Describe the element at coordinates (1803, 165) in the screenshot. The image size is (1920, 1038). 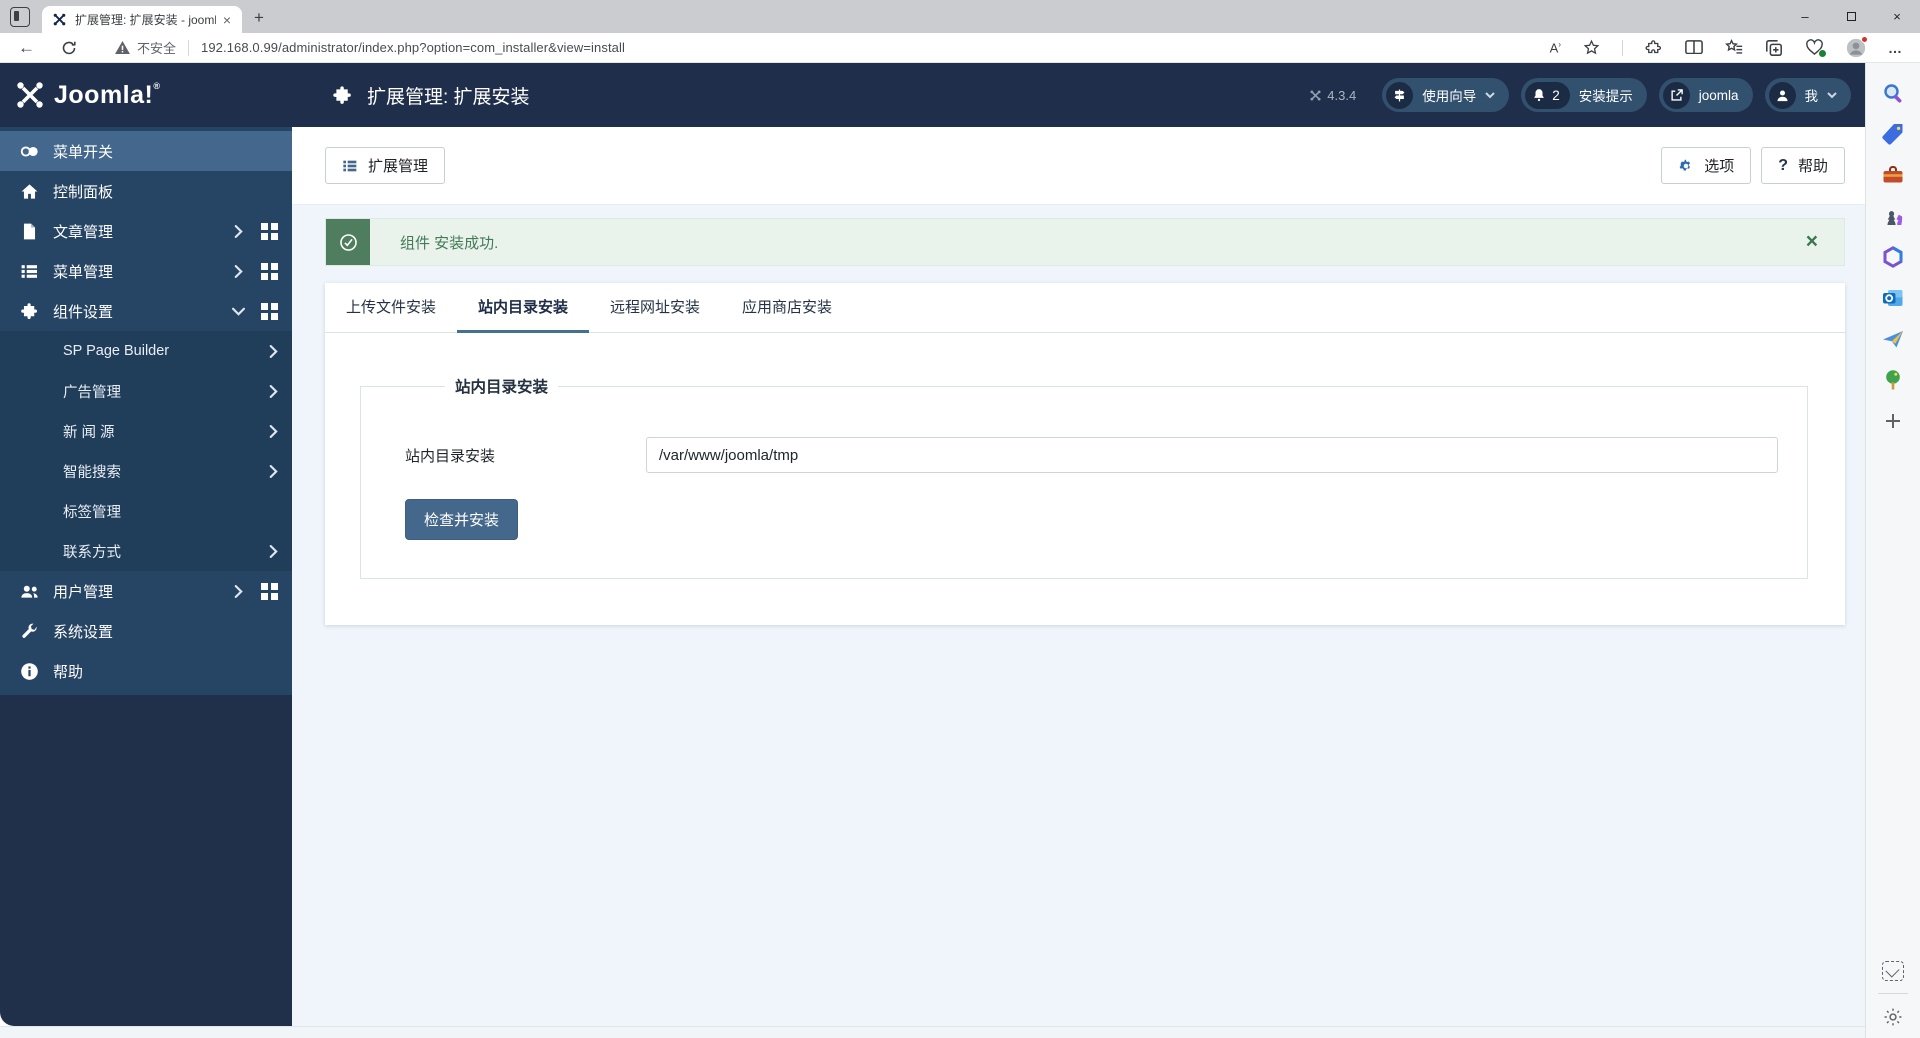
I see `help-button: ? 帮助` at that location.